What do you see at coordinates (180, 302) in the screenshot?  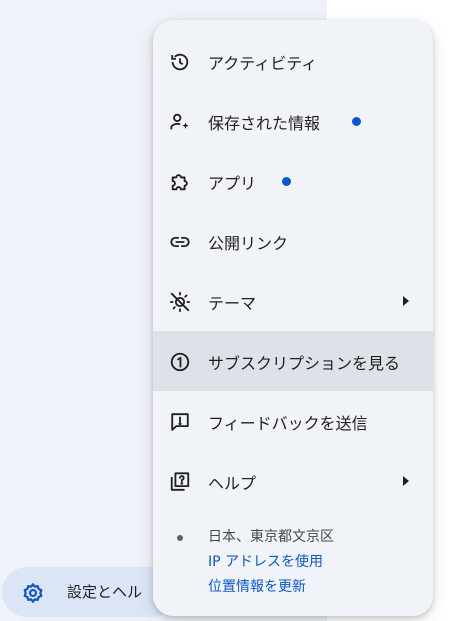 I see `theme-icon` at bounding box center [180, 302].